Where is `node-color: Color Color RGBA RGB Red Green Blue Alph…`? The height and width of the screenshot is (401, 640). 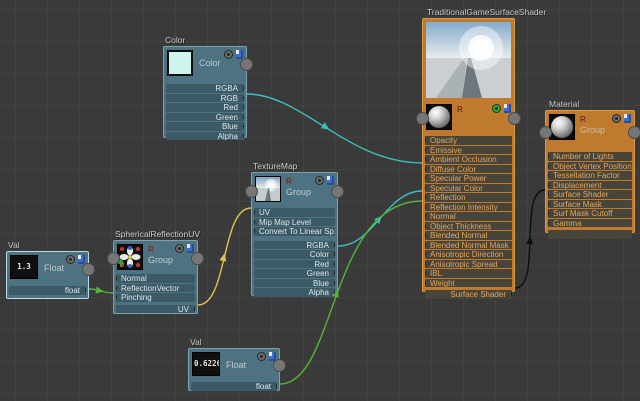 node-color: Color Color RGBA RGB Red Green Blue Alph… is located at coordinates (208, 87).